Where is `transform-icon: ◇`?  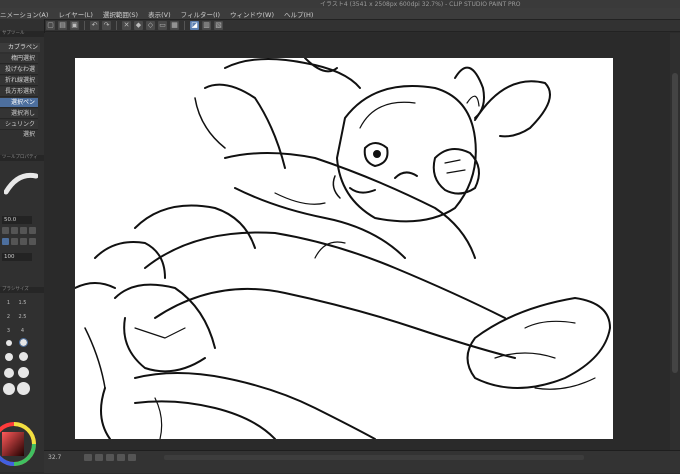 transform-icon: ◇ is located at coordinates (150, 25).